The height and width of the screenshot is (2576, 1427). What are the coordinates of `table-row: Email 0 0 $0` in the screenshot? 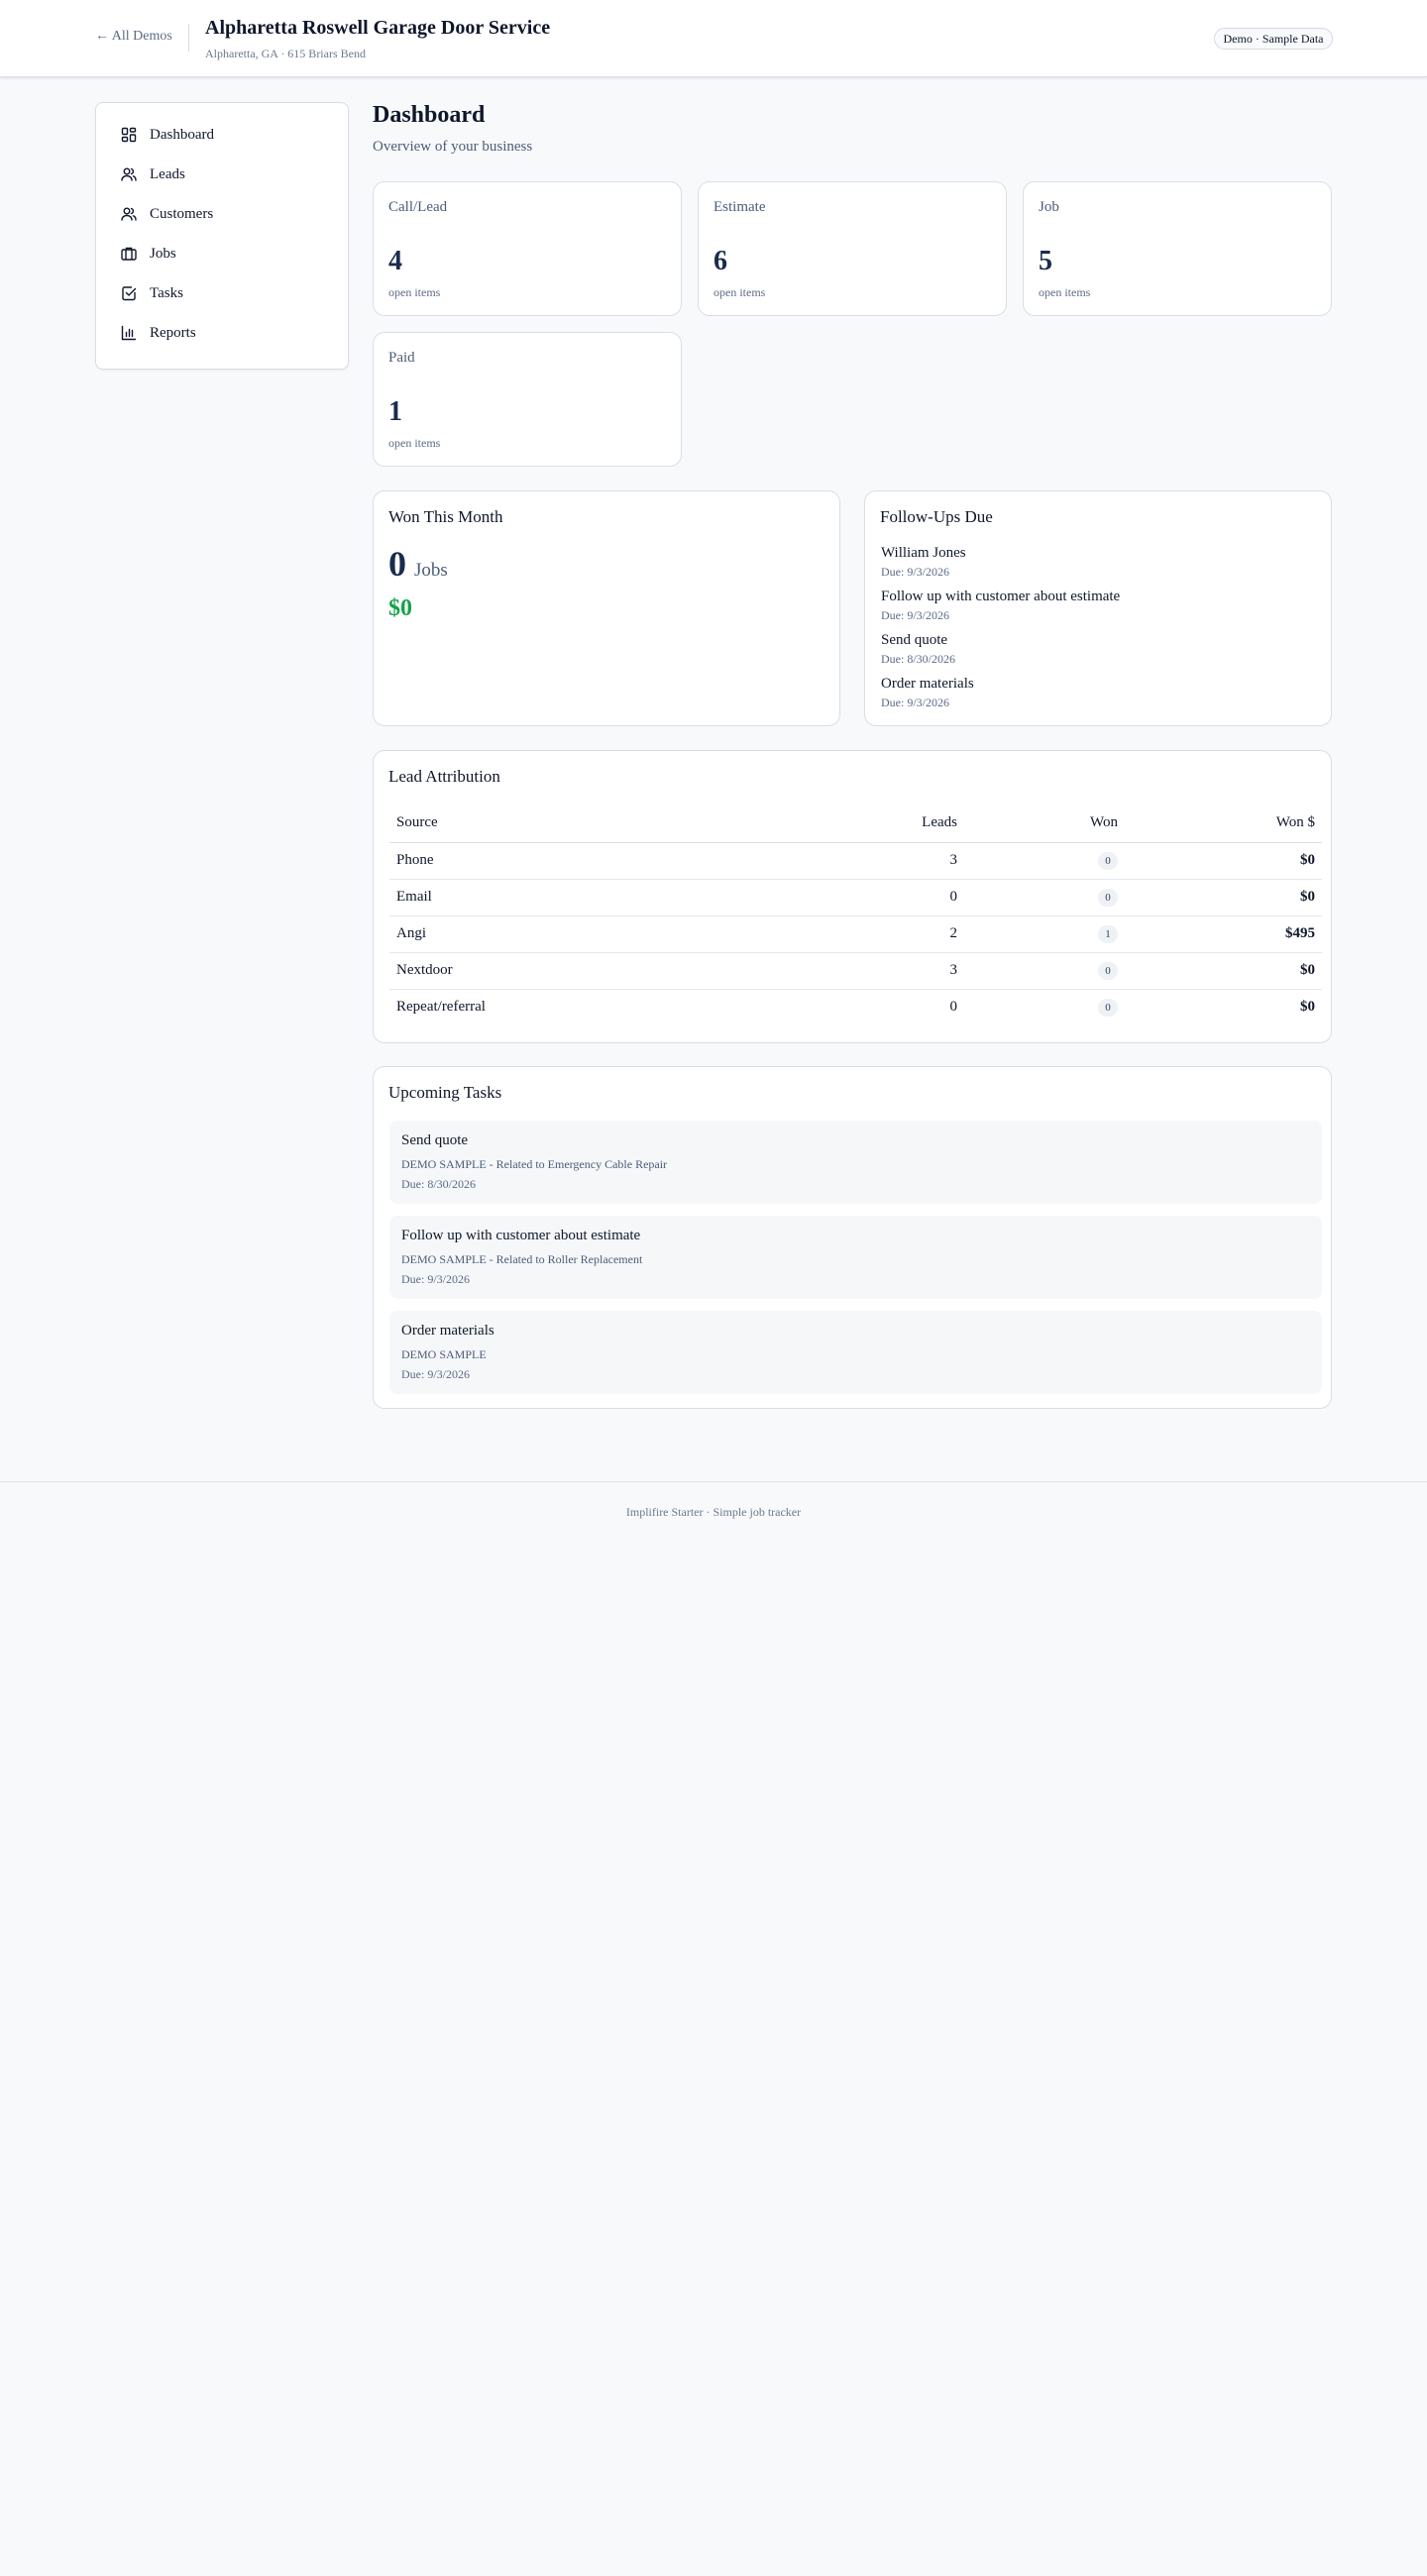 It's located at (855, 897).